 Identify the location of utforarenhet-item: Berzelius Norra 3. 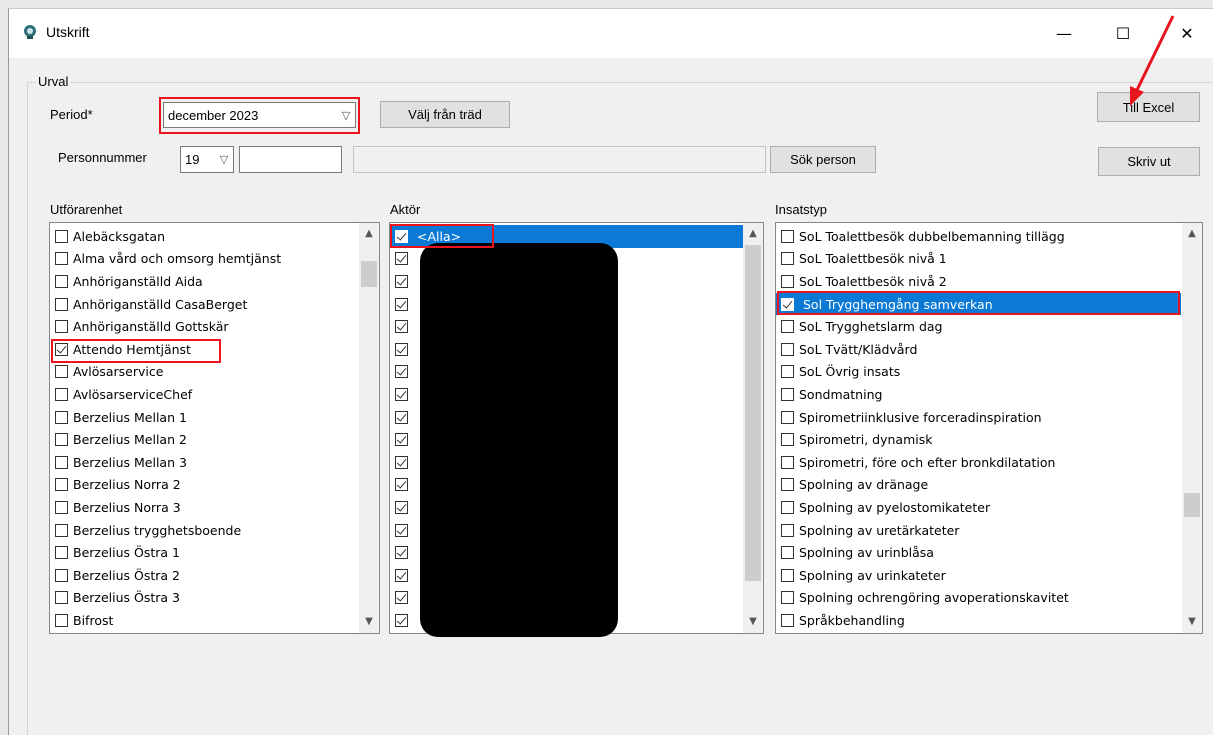
(204, 507).